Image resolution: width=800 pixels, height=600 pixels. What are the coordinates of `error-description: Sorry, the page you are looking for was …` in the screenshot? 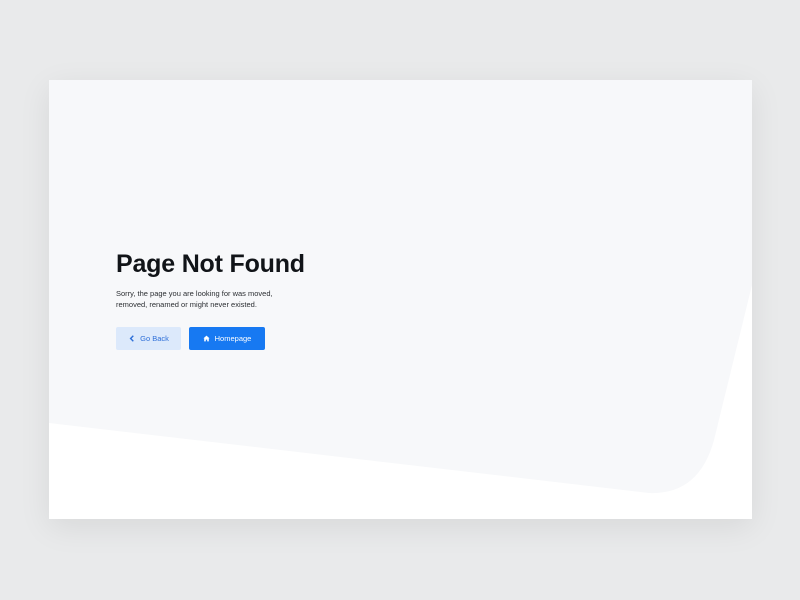 It's located at (194, 299).